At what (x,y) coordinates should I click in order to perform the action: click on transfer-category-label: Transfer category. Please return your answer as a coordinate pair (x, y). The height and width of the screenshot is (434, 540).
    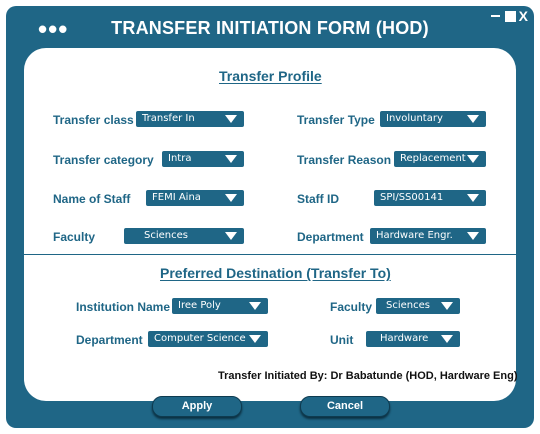
    Looking at the image, I should click on (103, 160).